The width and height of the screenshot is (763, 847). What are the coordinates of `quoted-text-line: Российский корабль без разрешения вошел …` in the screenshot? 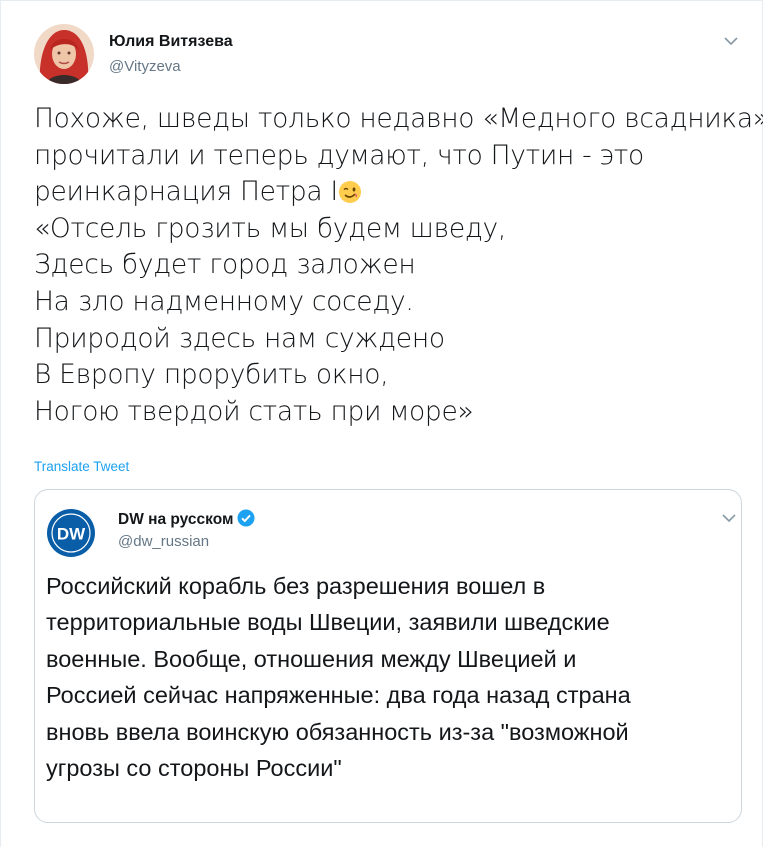 It's located at (296, 586).